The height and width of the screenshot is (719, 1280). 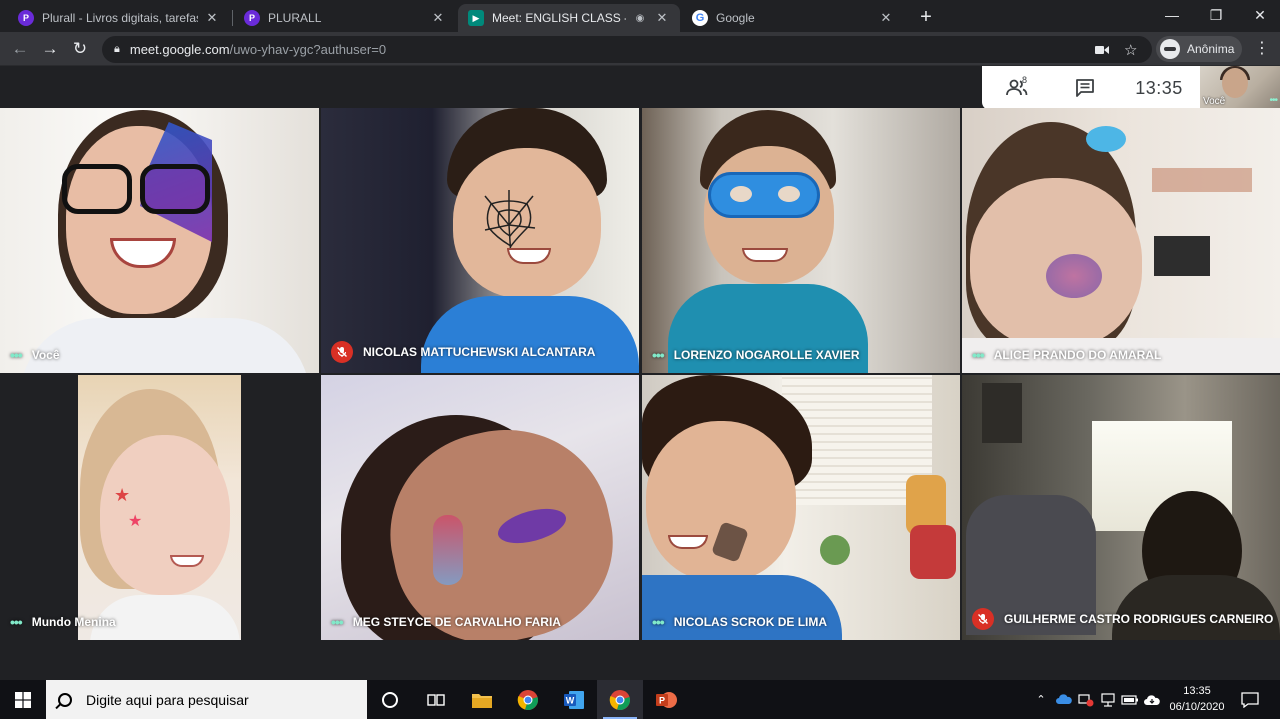 What do you see at coordinates (766, 355) in the screenshot?
I see `participant-name: LORENZO NOGAROLLE XAVIER` at bounding box center [766, 355].